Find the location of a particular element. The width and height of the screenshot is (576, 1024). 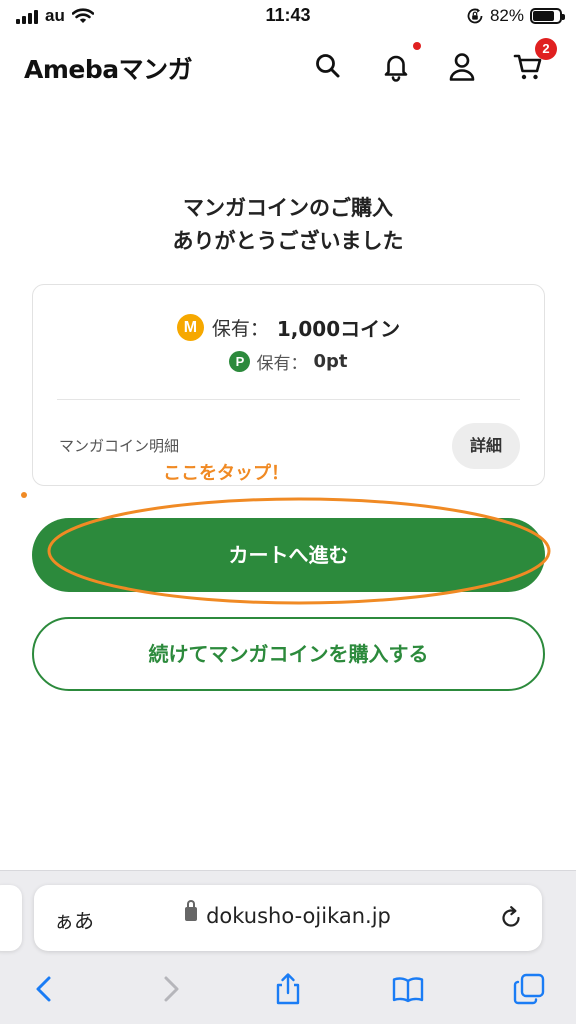

share-icon is located at coordinates (288, 989).